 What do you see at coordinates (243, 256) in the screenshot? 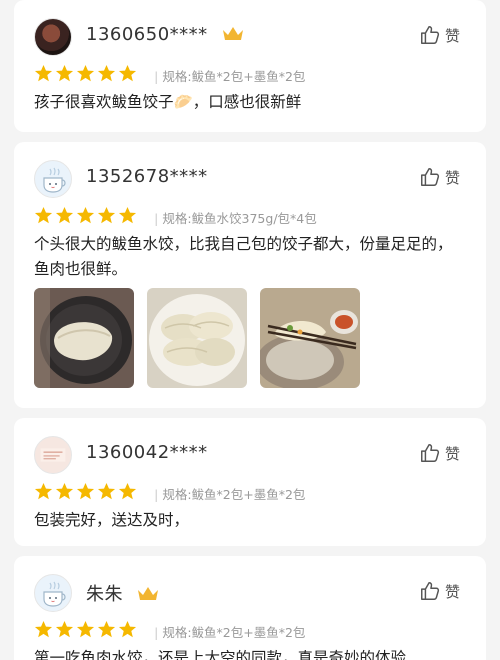
I see `review-text: 个头很大的鲅鱼水饺，比我自己包的饺子都大，份量足足的，鱼肉也很鲜。` at bounding box center [243, 256].